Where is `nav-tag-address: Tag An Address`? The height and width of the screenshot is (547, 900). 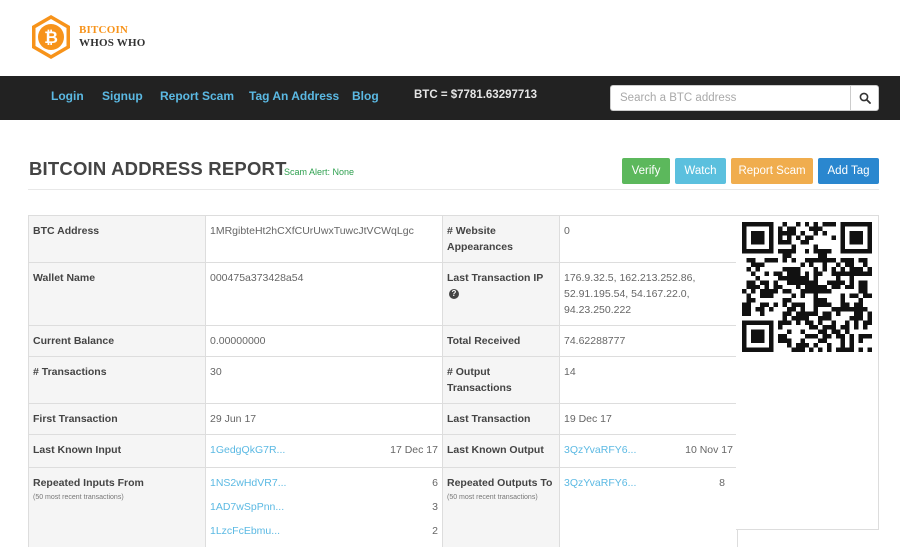
nav-tag-address: Tag An Address is located at coordinates (294, 96).